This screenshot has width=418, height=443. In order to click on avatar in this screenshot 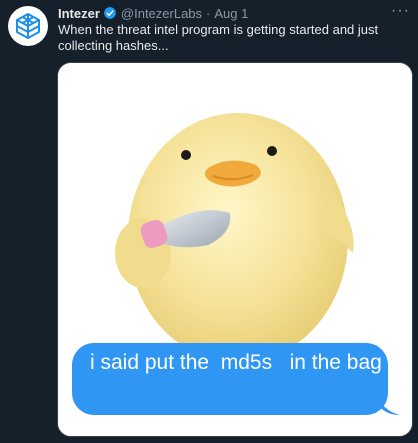, I will do `click(28, 26)`.